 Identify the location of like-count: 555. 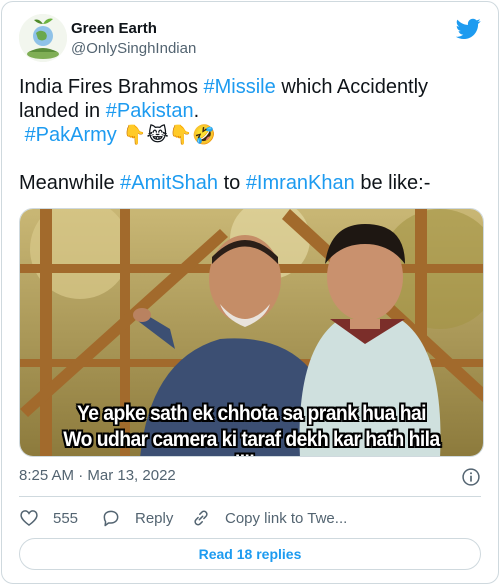
(66, 518).